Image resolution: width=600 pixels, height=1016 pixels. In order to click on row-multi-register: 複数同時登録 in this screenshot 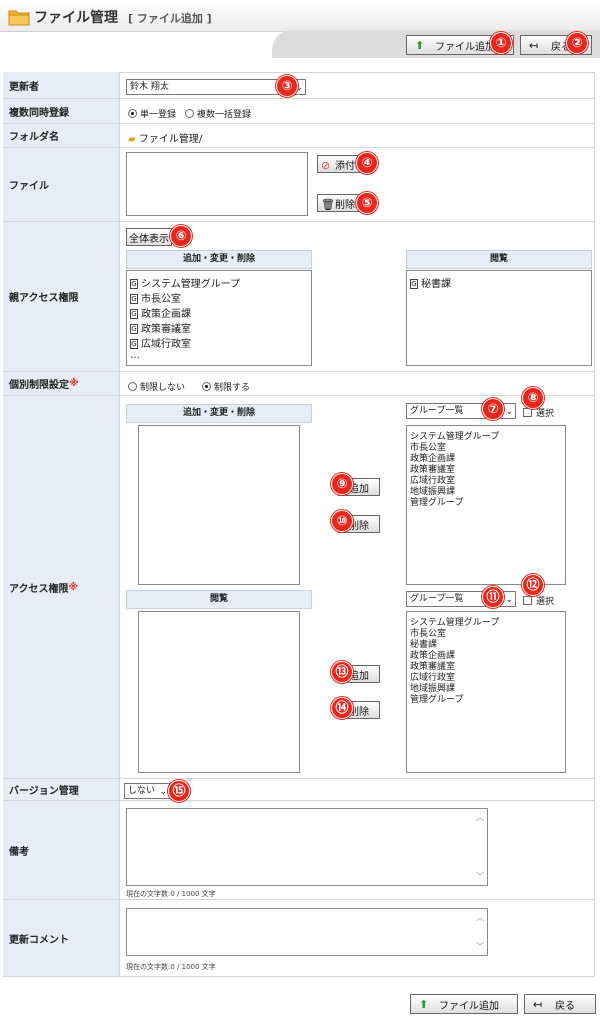, I will do `click(299, 111)`.